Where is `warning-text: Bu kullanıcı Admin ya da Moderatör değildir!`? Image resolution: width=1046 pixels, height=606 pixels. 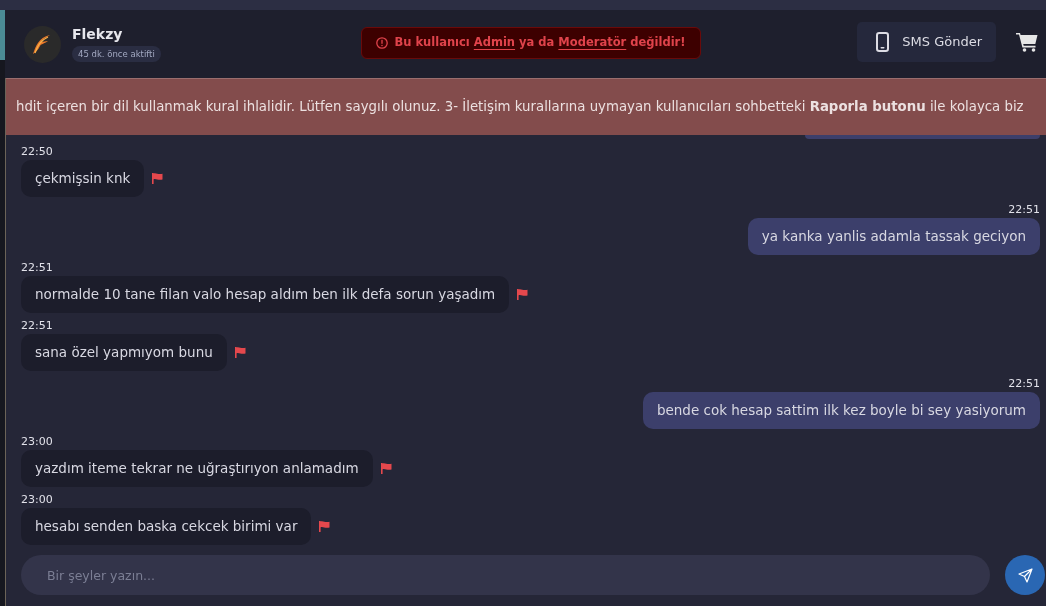 warning-text: Bu kullanıcı Admin ya da Moderatör değildir! is located at coordinates (540, 42).